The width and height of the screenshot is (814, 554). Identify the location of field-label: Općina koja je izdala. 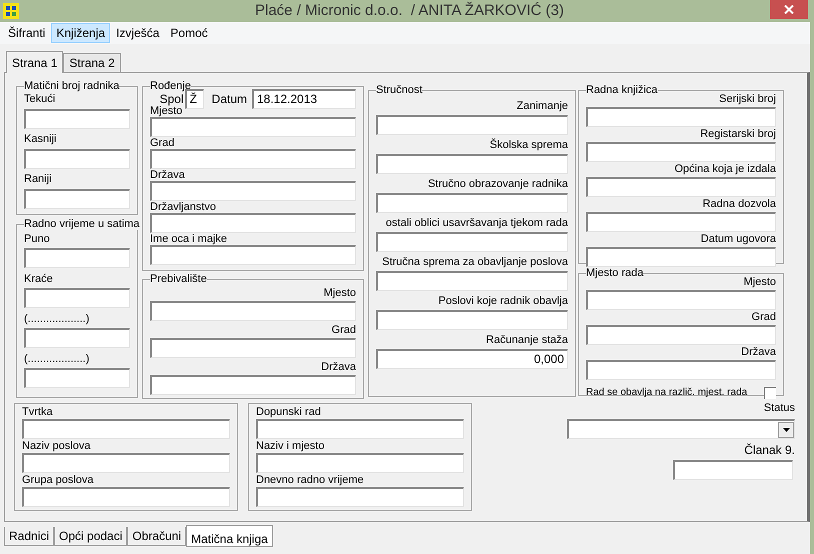
(725, 169).